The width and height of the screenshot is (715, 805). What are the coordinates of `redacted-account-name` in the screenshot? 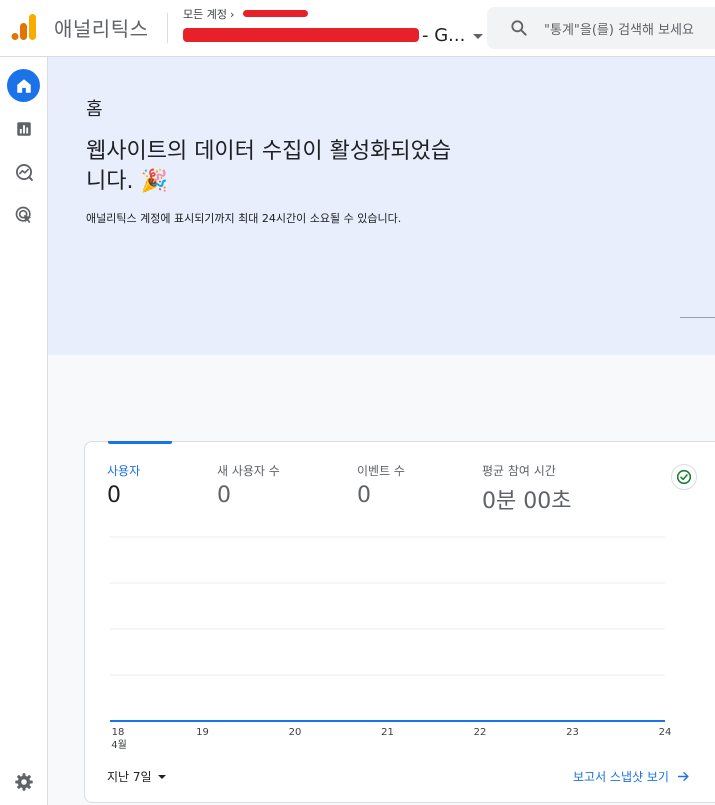 It's located at (275, 13).